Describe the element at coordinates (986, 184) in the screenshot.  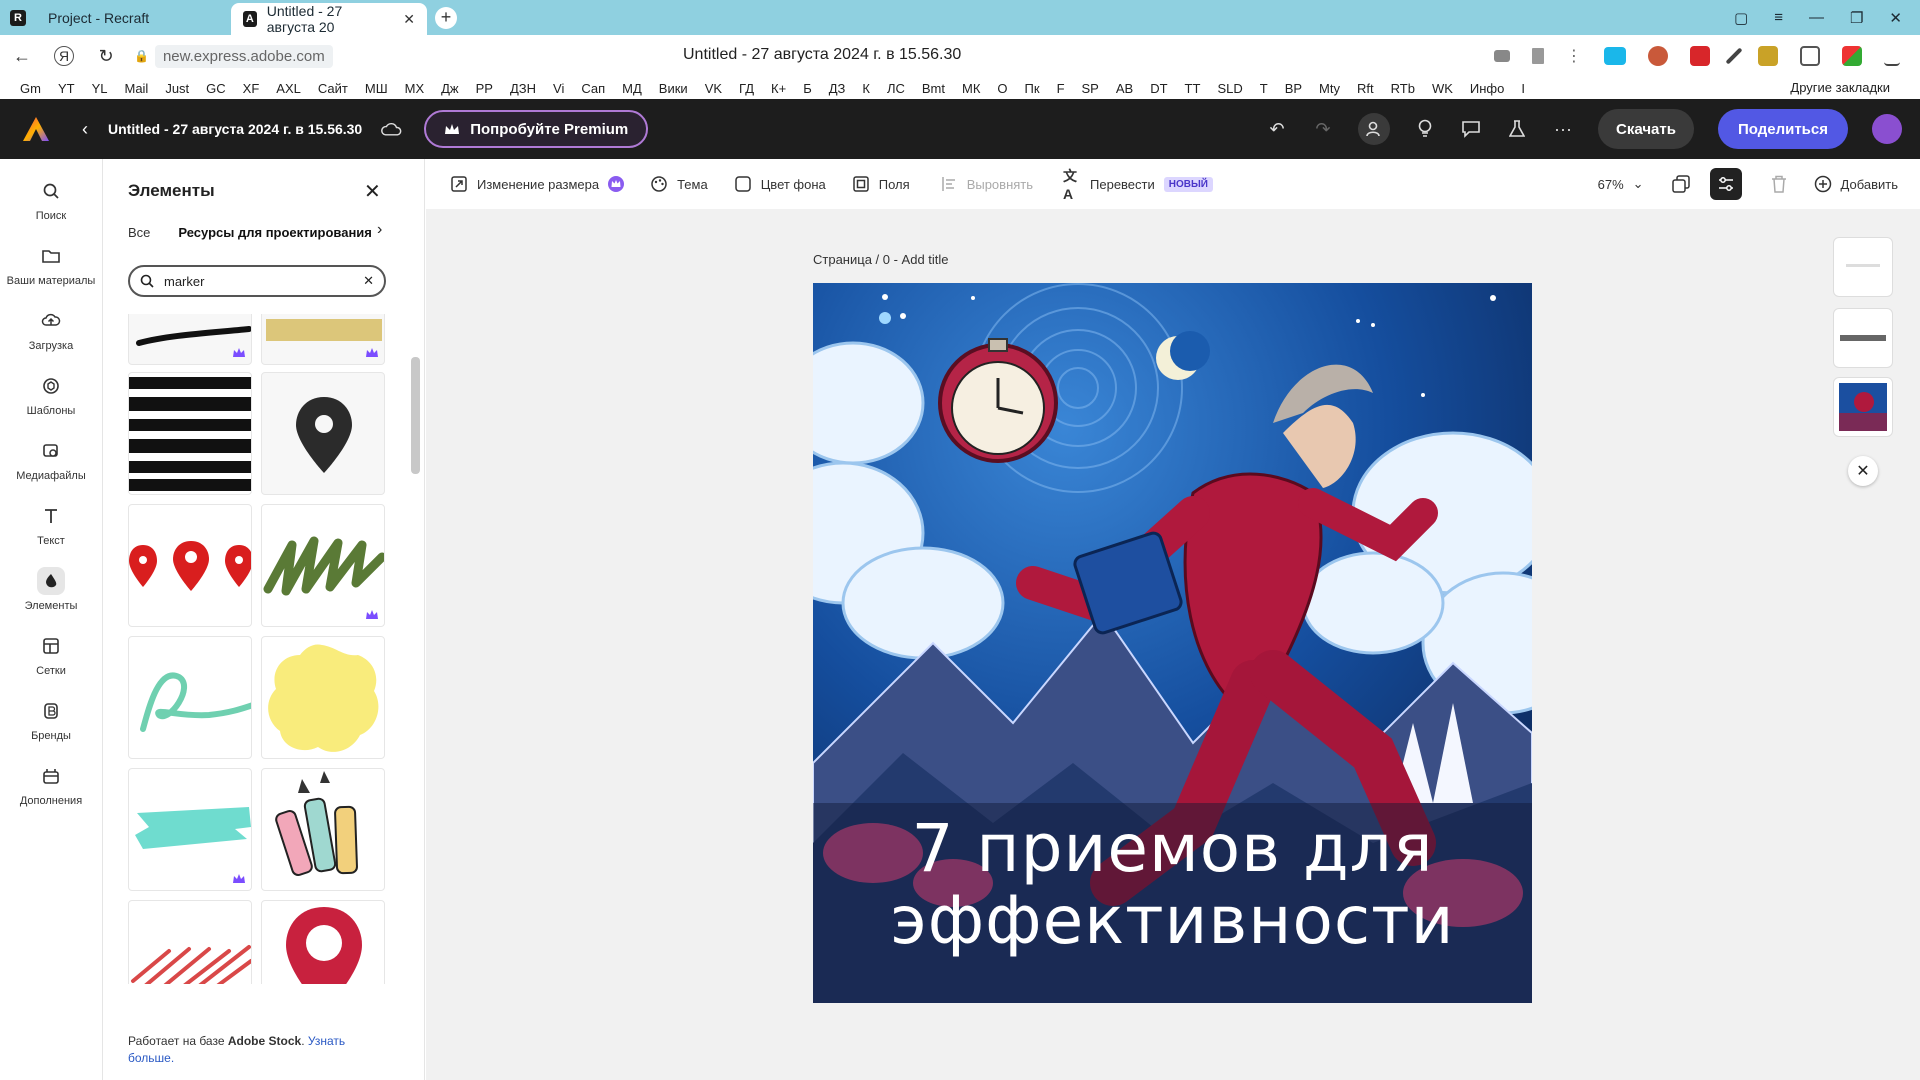
I see `align-button: Выровнять` at that location.